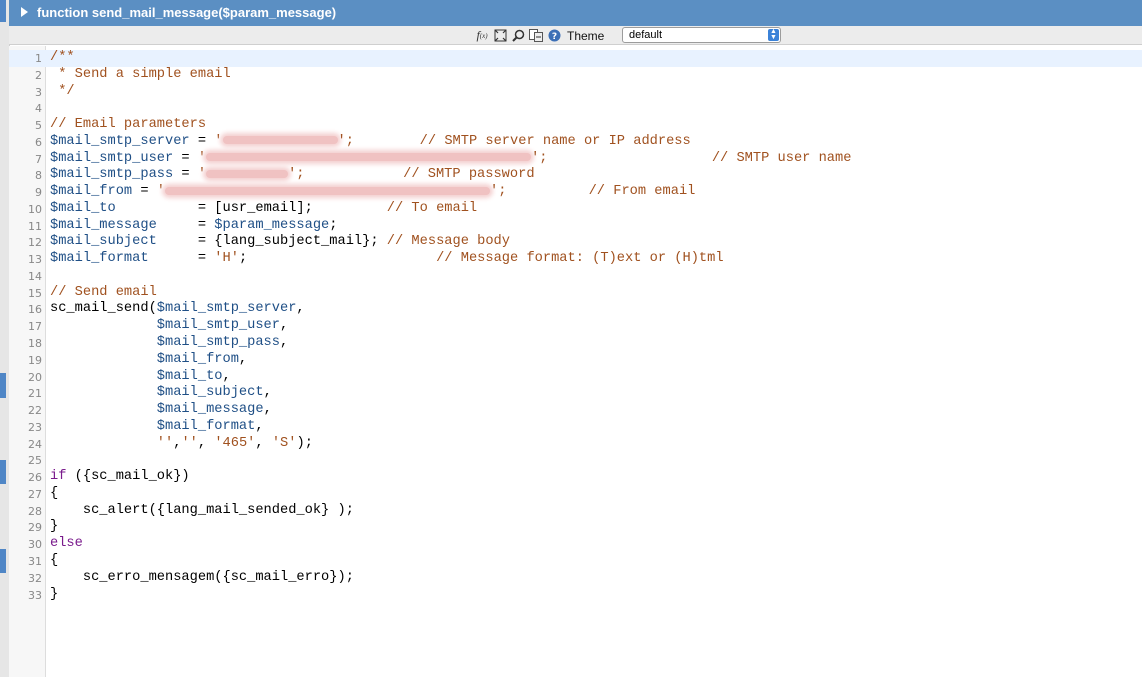 Image resolution: width=1142 pixels, height=677 pixels. I want to click on line-number: 16, so click(35, 310).